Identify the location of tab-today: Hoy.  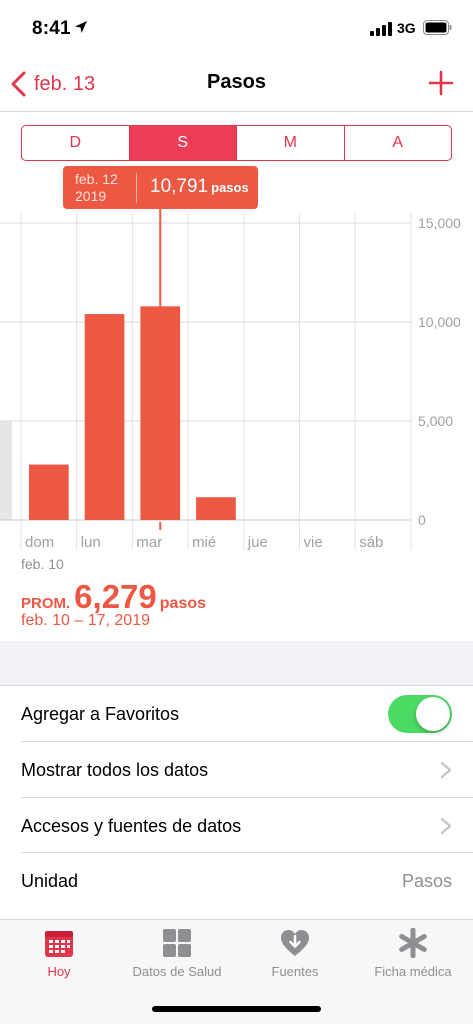
(59, 953).